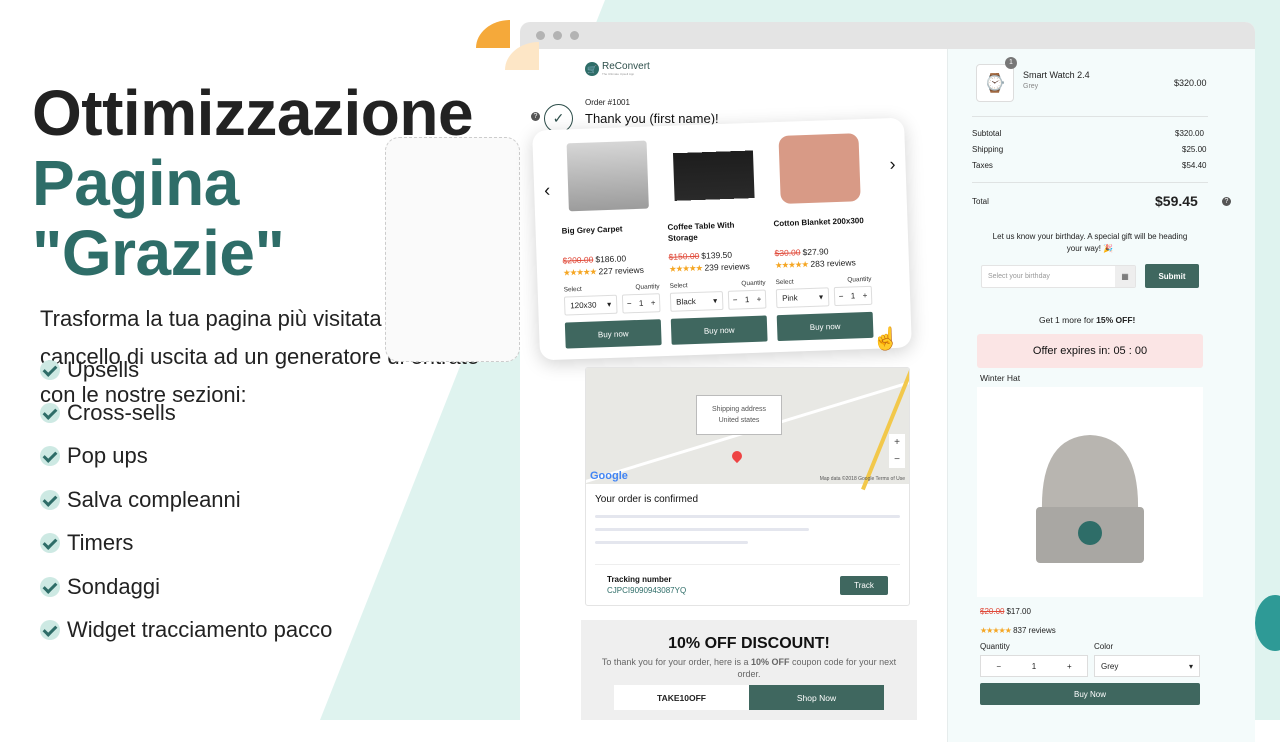  What do you see at coordinates (647, 590) in the screenshot?
I see `tracking-number: CJPCI9090943087YQ` at bounding box center [647, 590].